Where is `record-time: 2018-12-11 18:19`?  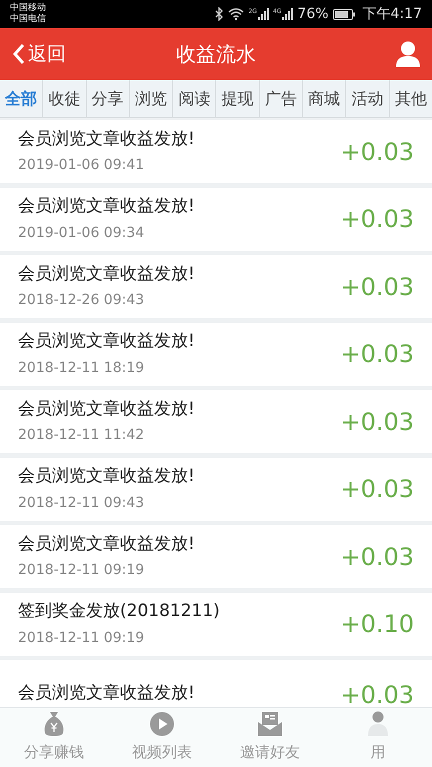 record-time: 2018-12-11 18:19 is located at coordinates (82, 368).